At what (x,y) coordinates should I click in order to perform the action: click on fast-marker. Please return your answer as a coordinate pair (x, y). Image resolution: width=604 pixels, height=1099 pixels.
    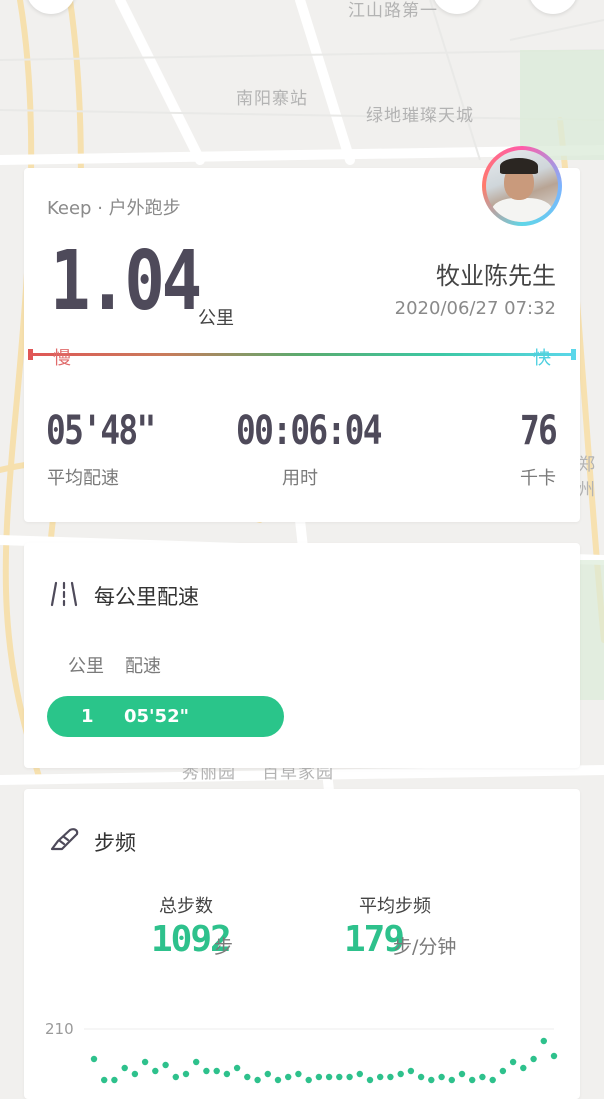
    Looking at the image, I should click on (573, 354).